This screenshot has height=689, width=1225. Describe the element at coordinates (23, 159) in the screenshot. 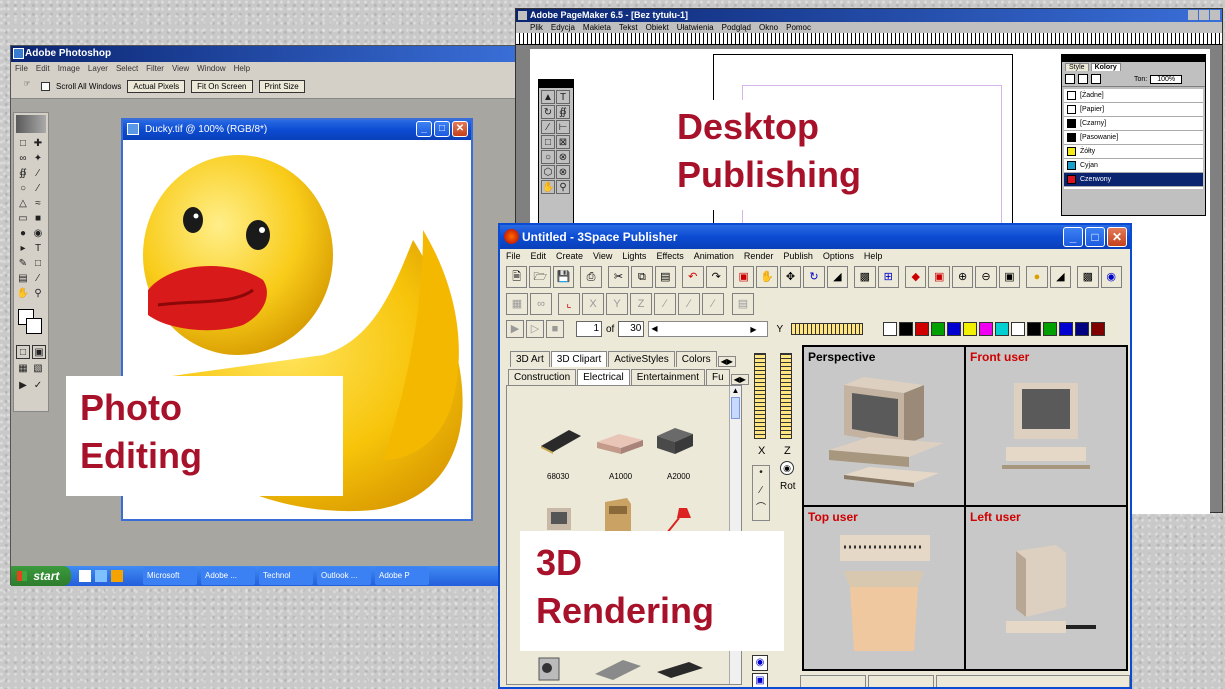

I see `lasso-tool-icon: ∞` at that location.